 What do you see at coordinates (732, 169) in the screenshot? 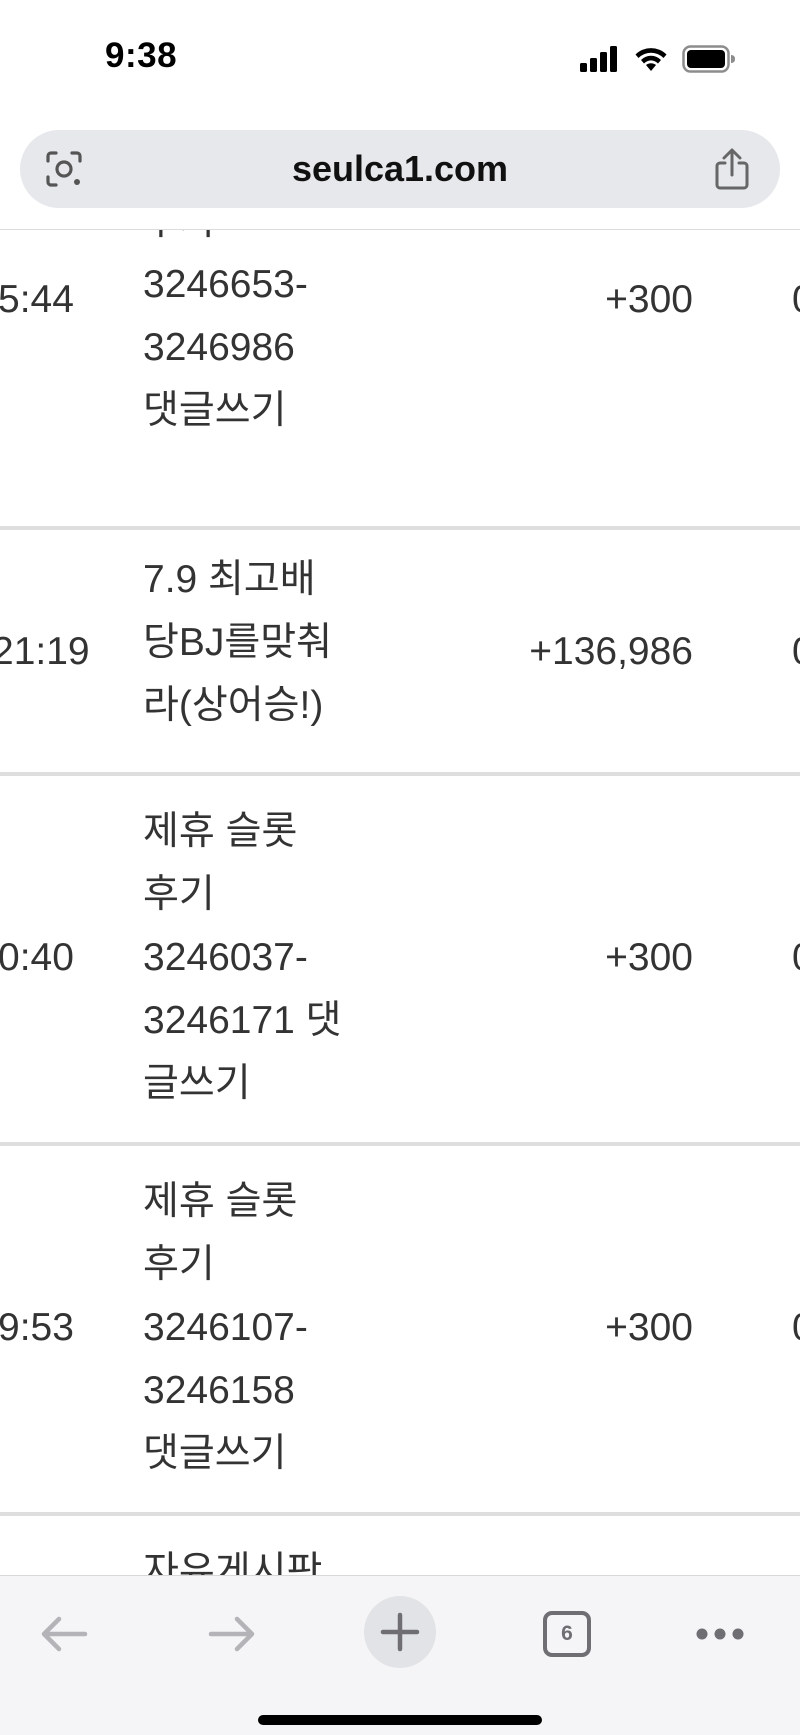
I see `share-icon` at bounding box center [732, 169].